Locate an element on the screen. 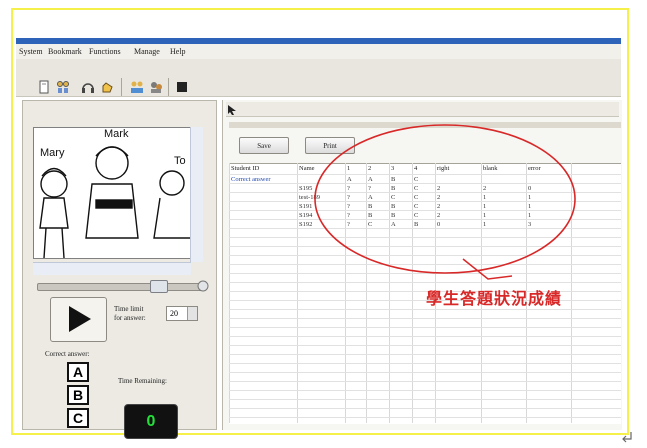  annotation-layer is located at coordinates (445, 202).